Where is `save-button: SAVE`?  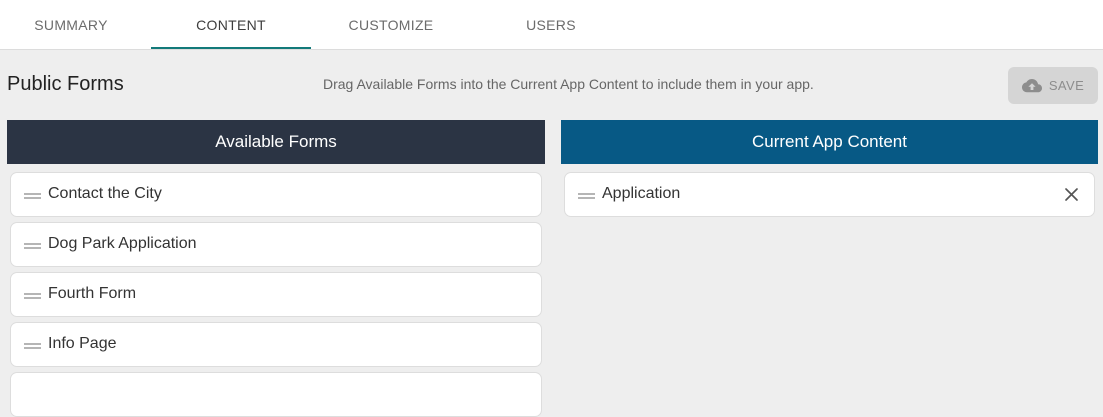
save-button: SAVE is located at coordinates (1053, 85).